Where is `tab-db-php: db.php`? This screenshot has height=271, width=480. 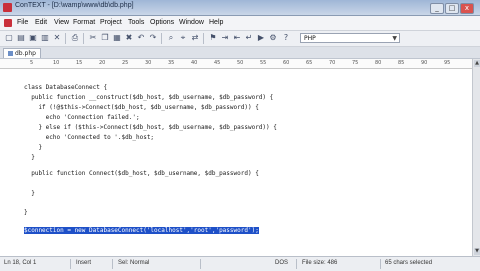
tab-db-php: db.php is located at coordinates (22, 53).